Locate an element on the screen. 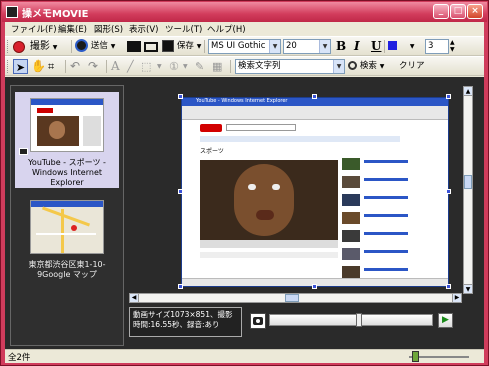  browser-toolbar is located at coordinates (315, 113).